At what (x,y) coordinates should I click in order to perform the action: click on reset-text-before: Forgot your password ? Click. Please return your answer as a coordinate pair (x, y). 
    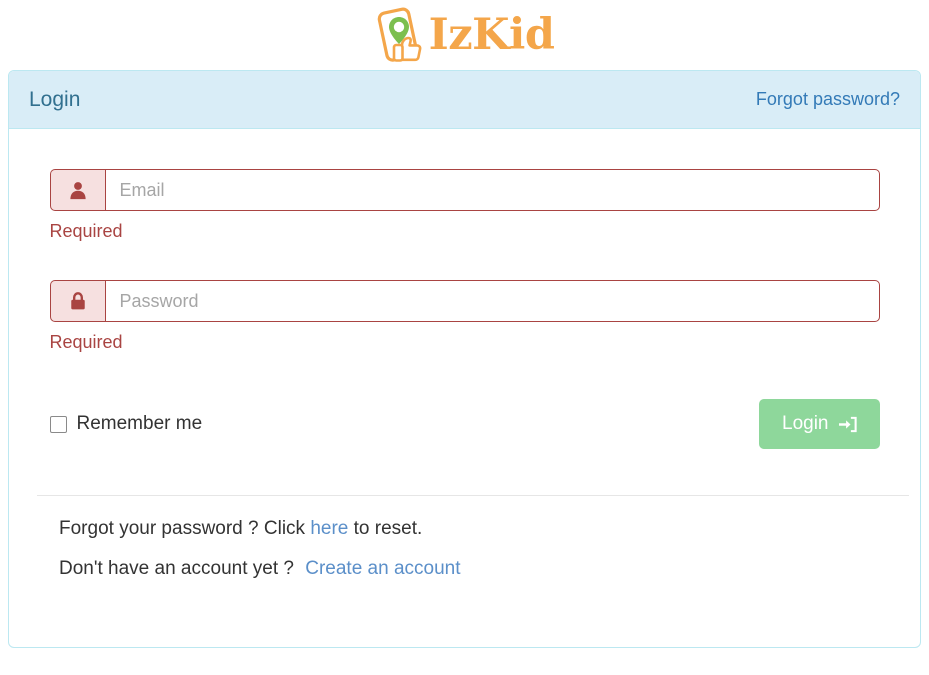
    Looking at the image, I should click on (182, 528).